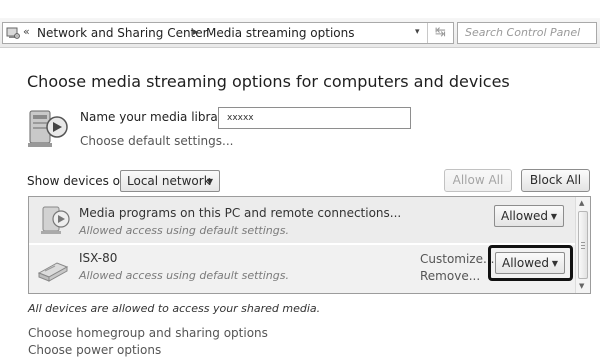 The height and width of the screenshot is (358, 600). Describe the element at coordinates (94, 350) in the screenshot. I see `power-options-link: Choose power options` at that location.